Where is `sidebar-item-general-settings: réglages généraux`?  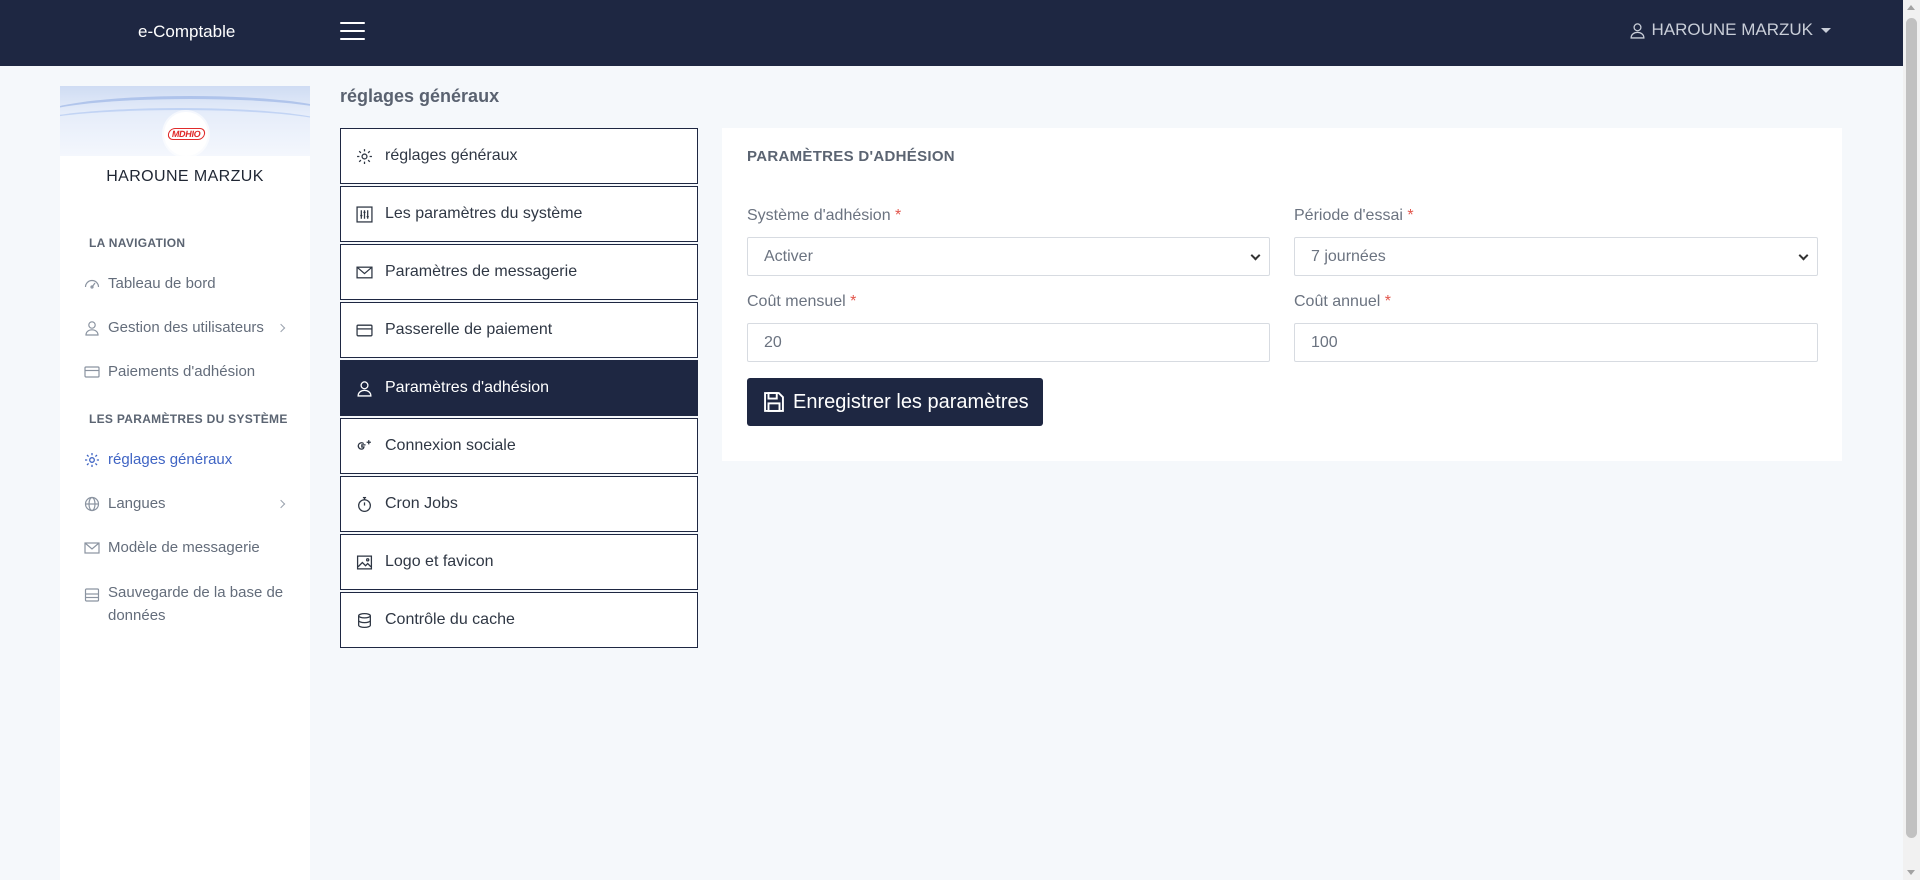 sidebar-item-general-settings: réglages généraux is located at coordinates (185, 459).